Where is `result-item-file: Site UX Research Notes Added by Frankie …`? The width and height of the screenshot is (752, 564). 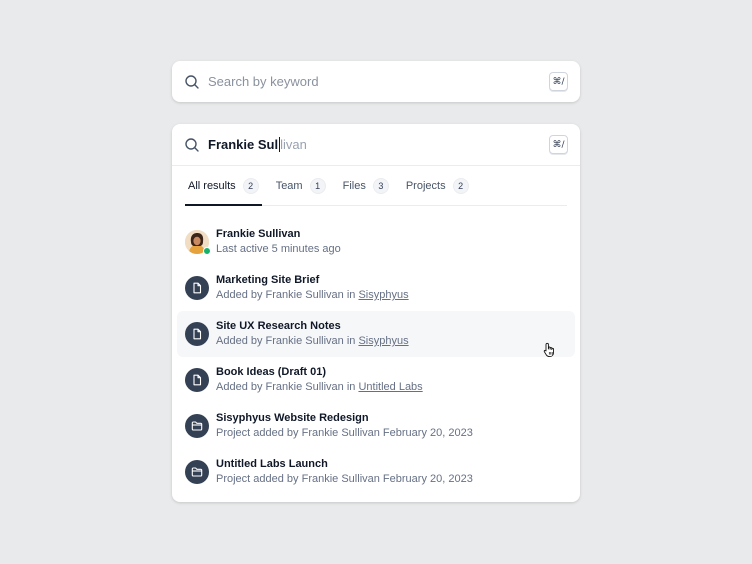
result-item-file: Site UX Research Notes Added by Frankie … is located at coordinates (376, 334).